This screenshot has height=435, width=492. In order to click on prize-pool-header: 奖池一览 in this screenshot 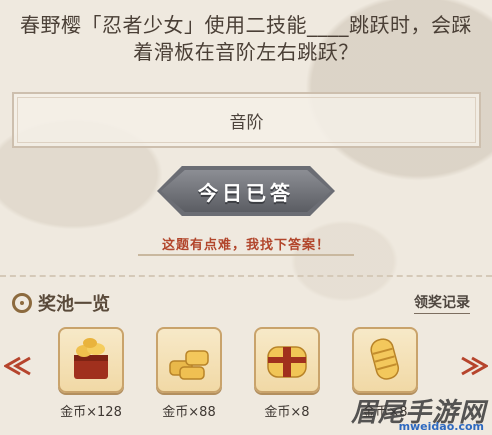, I will do `click(61, 303)`.